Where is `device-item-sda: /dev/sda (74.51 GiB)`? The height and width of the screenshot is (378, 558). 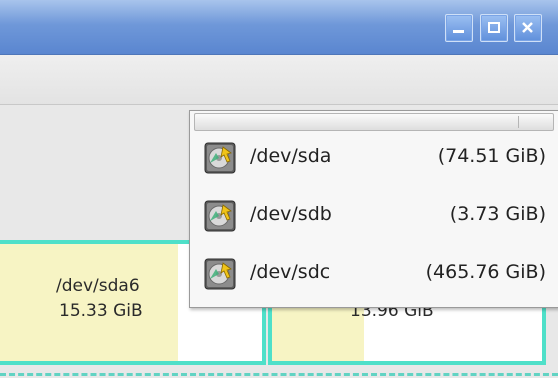 device-item-sda: /dev/sda (74.51 GiB) is located at coordinates (374, 159).